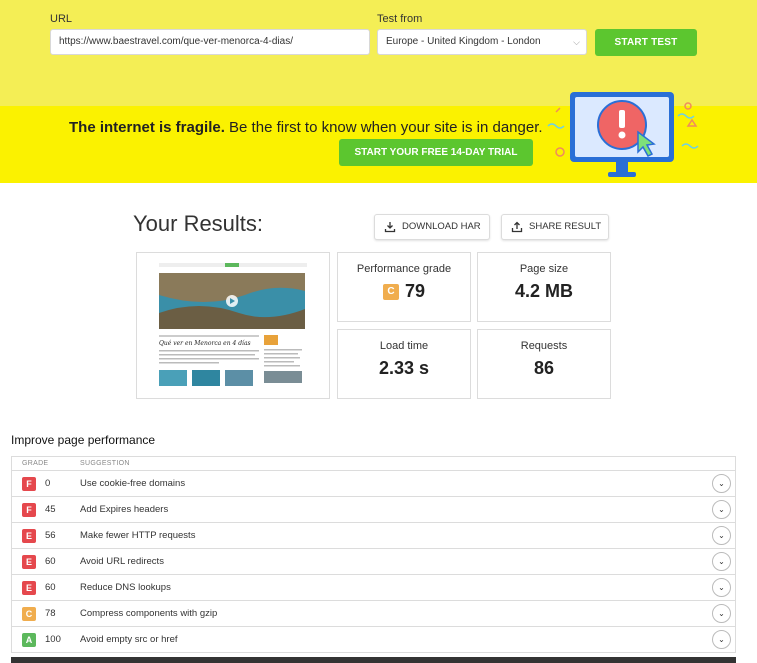  Describe the element at coordinates (50, 535) in the screenshot. I see `score-value: 56` at that location.